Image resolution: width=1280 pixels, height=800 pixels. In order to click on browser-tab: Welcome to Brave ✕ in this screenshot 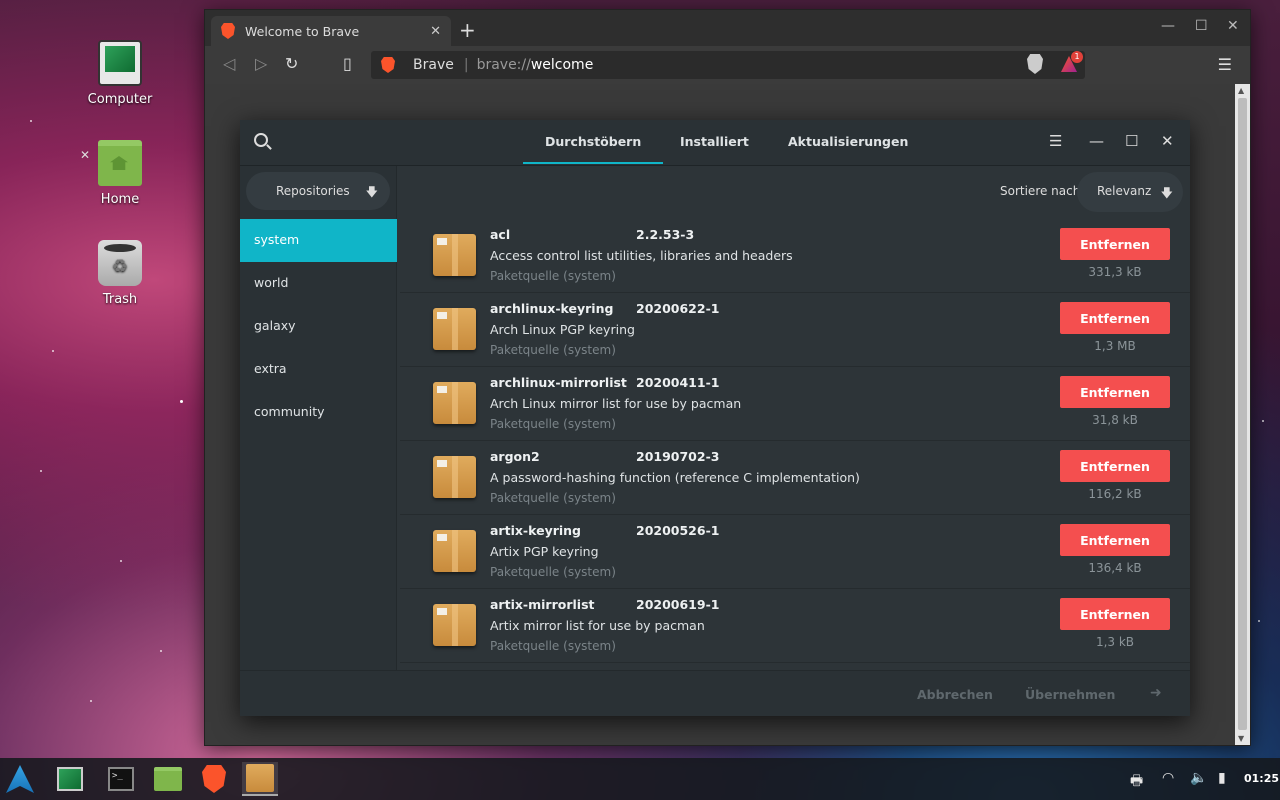, I will do `click(331, 31)`.